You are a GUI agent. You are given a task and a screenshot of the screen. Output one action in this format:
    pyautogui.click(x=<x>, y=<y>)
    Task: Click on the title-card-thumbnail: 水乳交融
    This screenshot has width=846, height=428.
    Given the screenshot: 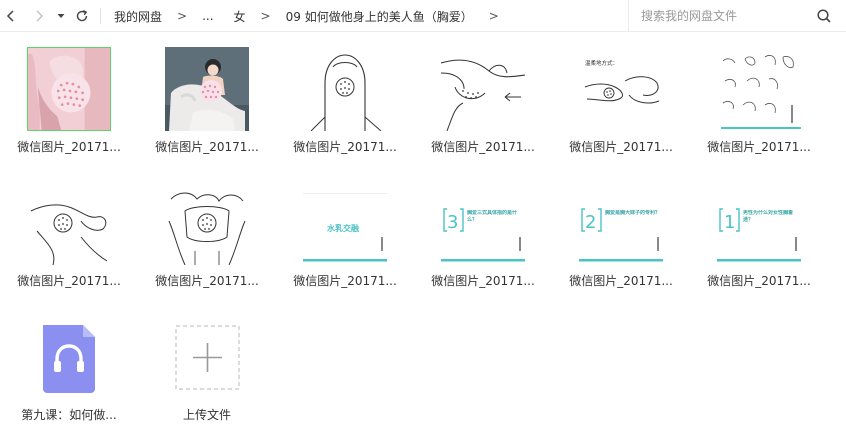 What is the action you would take?
    pyautogui.click(x=345, y=223)
    